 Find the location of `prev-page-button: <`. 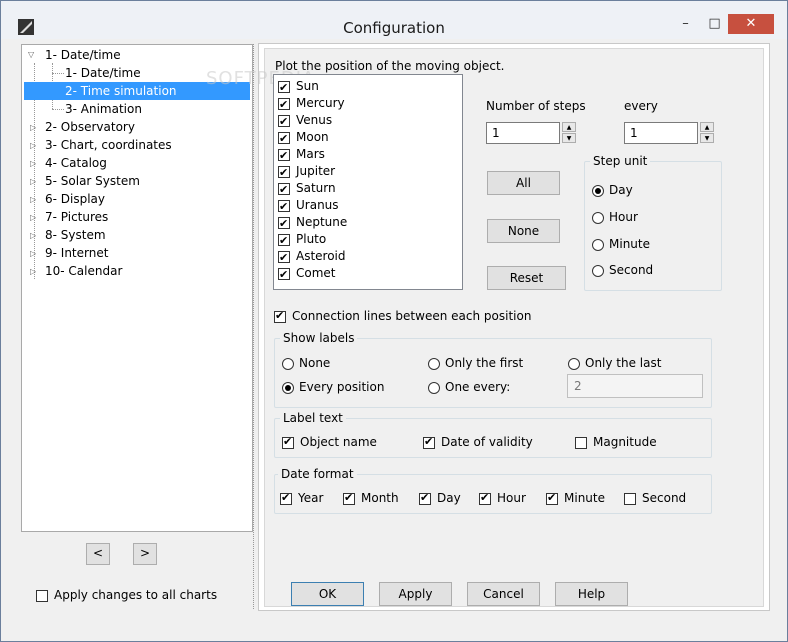

prev-page-button: < is located at coordinates (98, 554).